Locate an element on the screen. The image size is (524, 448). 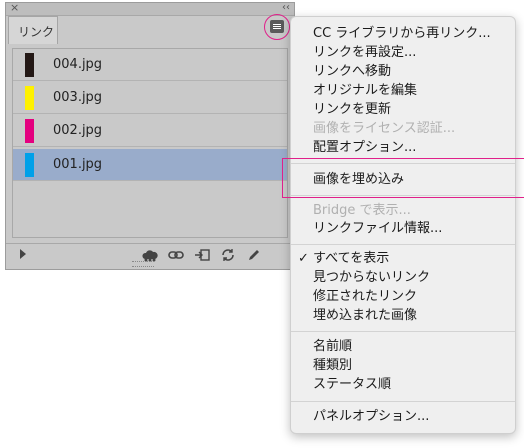
relink-chain-icon is located at coordinates (176, 255).